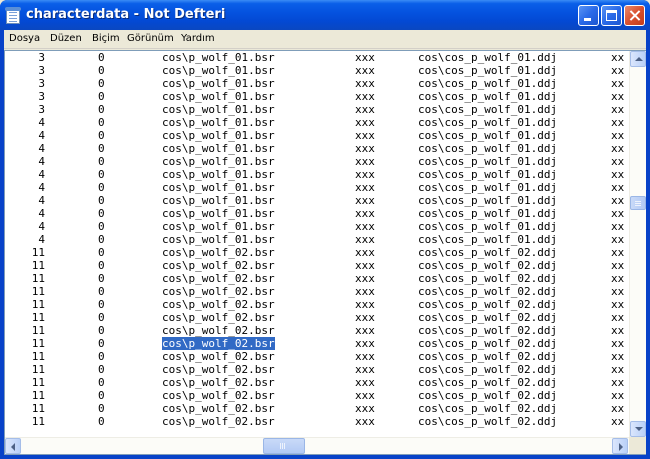 The image size is (650, 459). Describe the element at coordinates (638, 59) in the screenshot. I see `scroll-up-button` at that location.